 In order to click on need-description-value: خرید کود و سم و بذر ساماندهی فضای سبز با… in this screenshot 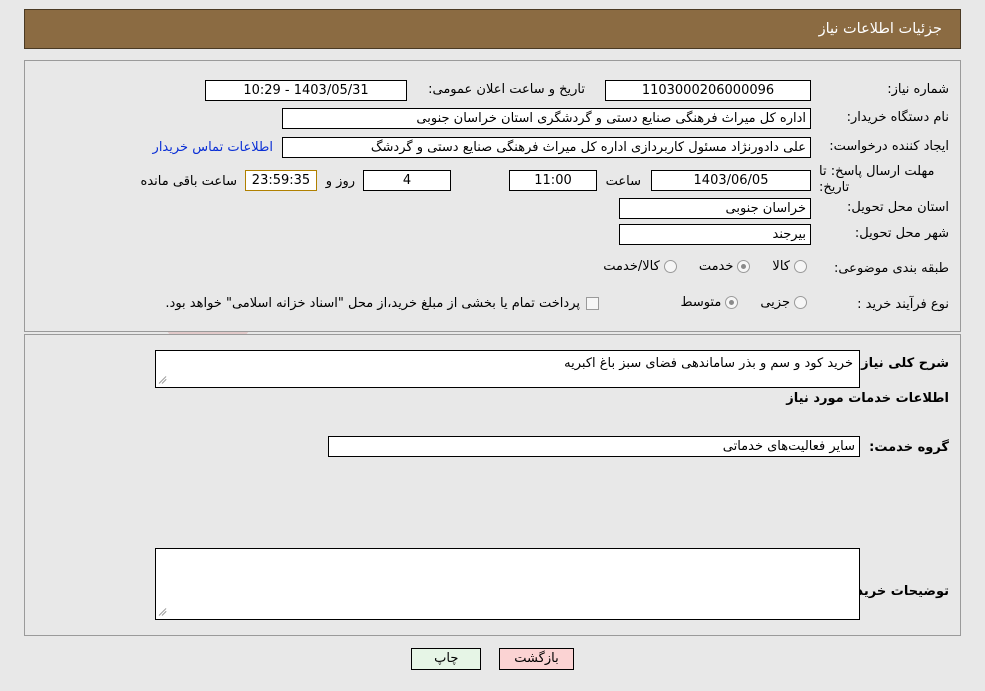, I will do `click(708, 363)`.